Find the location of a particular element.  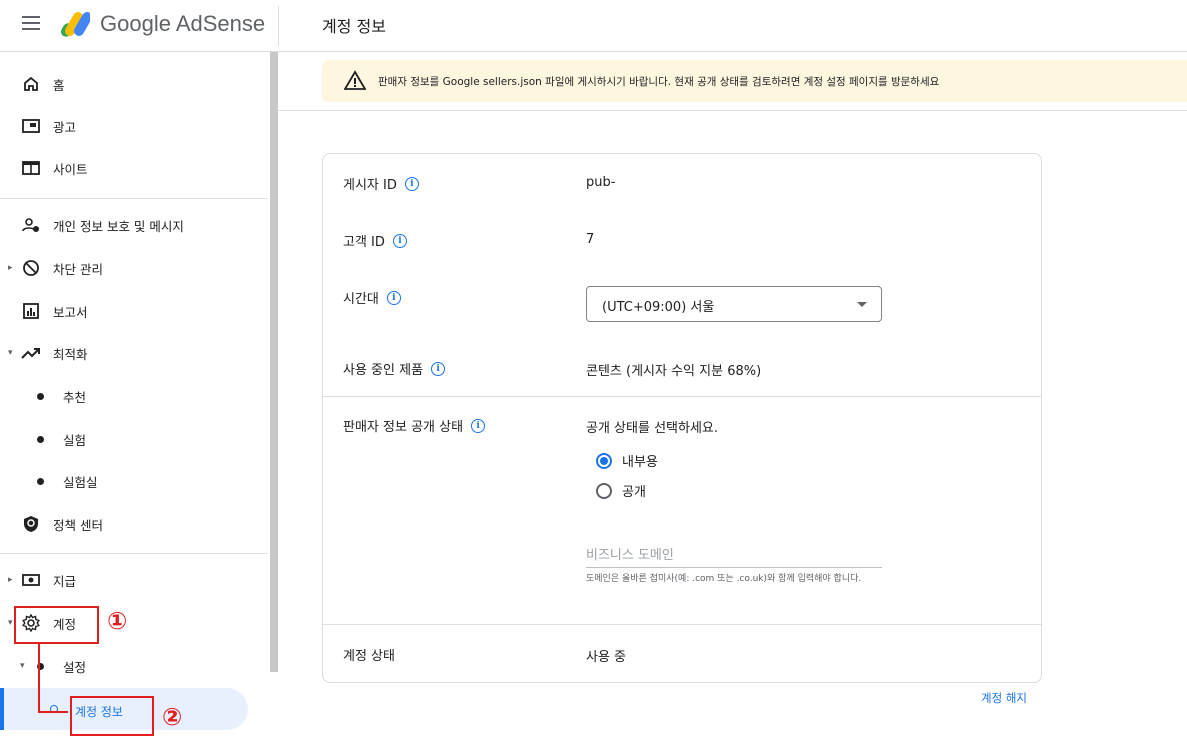

sidebar-item-payments: ▸ 지급 is located at coordinates (134, 580).